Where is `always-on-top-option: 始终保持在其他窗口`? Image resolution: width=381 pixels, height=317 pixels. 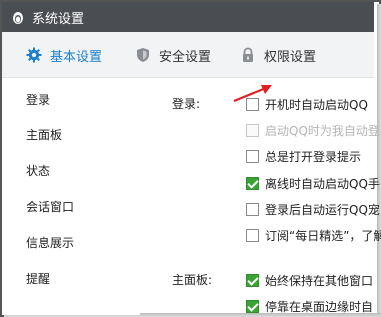 always-on-top-option: 始终保持在其他窗口 is located at coordinates (309, 280).